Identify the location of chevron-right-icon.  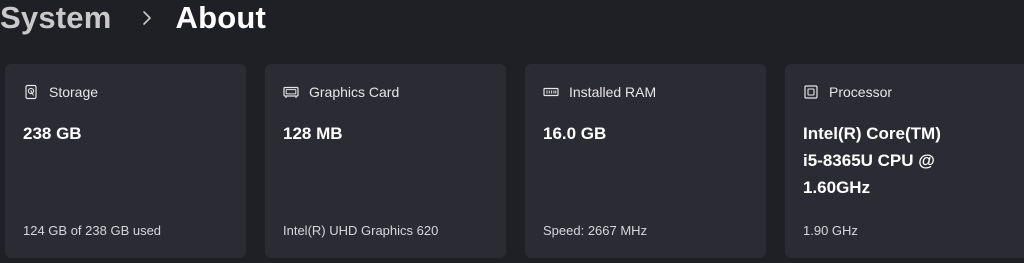
(147, 20).